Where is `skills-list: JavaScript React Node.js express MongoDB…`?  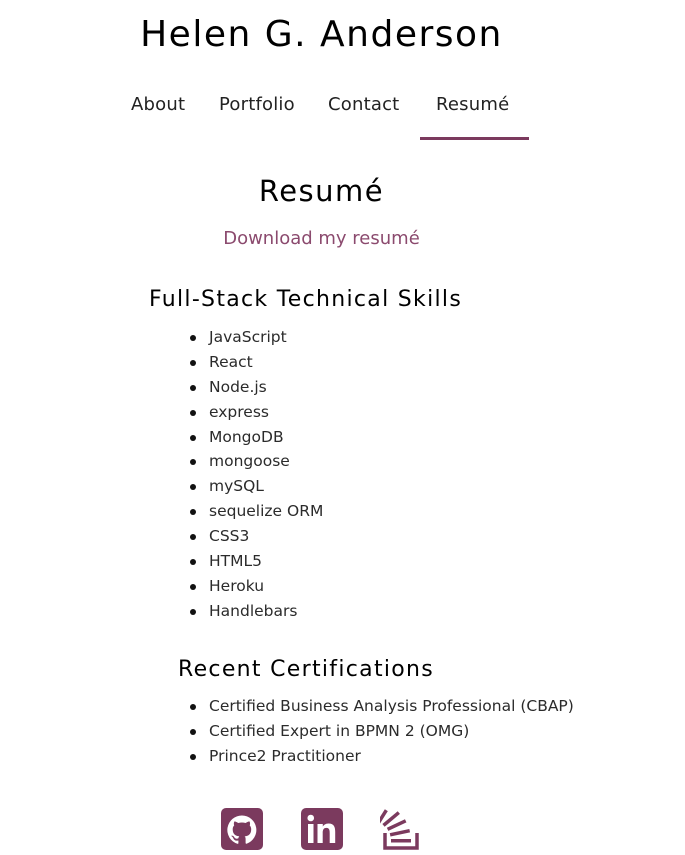 skills-list: JavaScript React Node.js express MongoDB… is located at coordinates (256, 474).